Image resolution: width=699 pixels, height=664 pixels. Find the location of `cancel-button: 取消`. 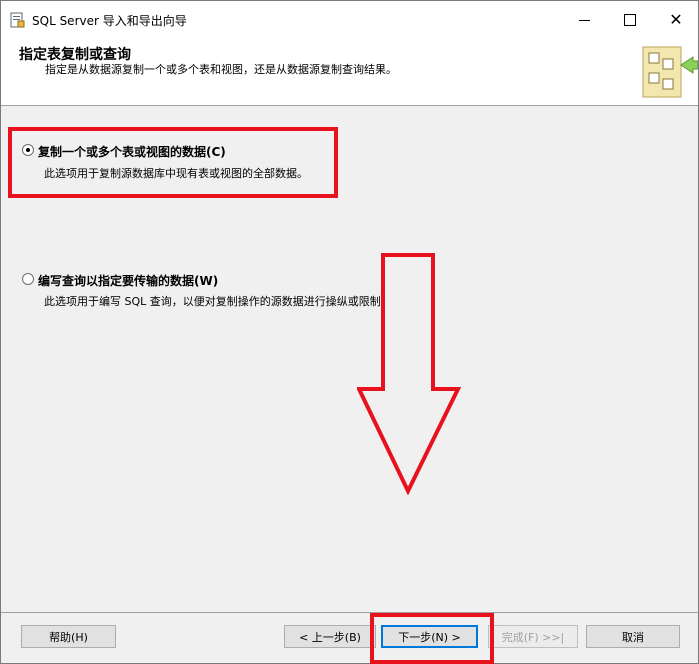

cancel-button: 取消 is located at coordinates (633, 636).